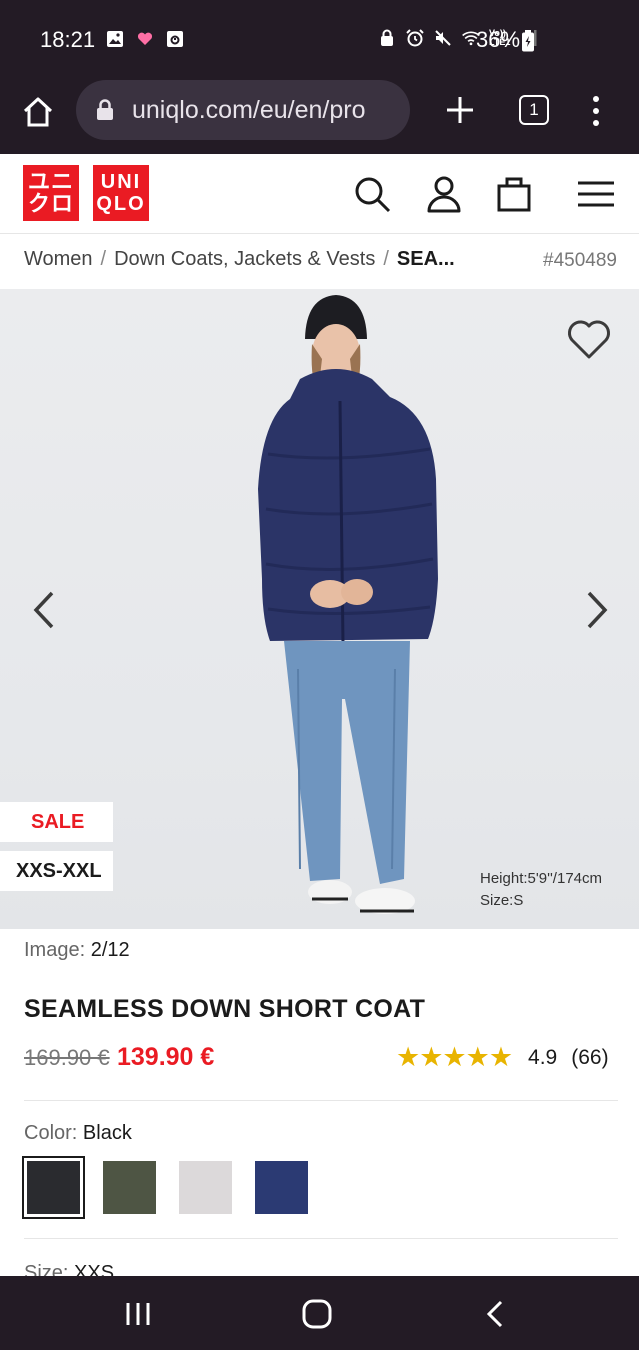 This screenshot has width=639, height=1350. Describe the element at coordinates (129, 1187) in the screenshot. I see `color-swatch-olive` at that location.